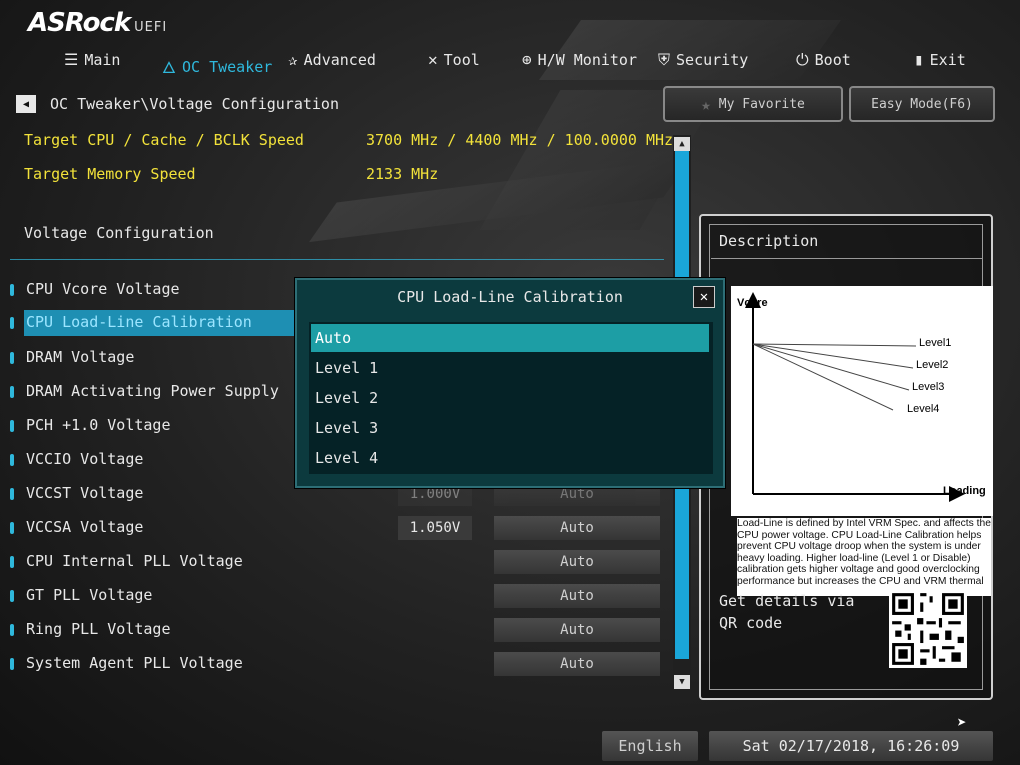 This screenshot has height=765, width=1020. What do you see at coordinates (712, 60) in the screenshot?
I see `tab-label: Security` at bounding box center [712, 60].